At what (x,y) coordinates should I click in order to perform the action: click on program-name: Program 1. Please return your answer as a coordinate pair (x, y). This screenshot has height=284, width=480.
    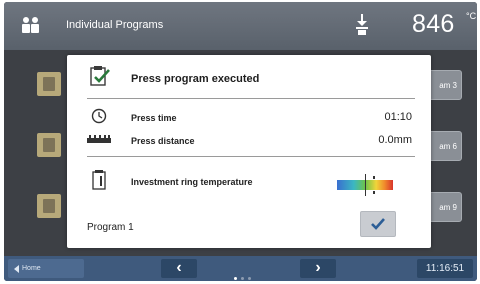
    Looking at the image, I should click on (110, 227).